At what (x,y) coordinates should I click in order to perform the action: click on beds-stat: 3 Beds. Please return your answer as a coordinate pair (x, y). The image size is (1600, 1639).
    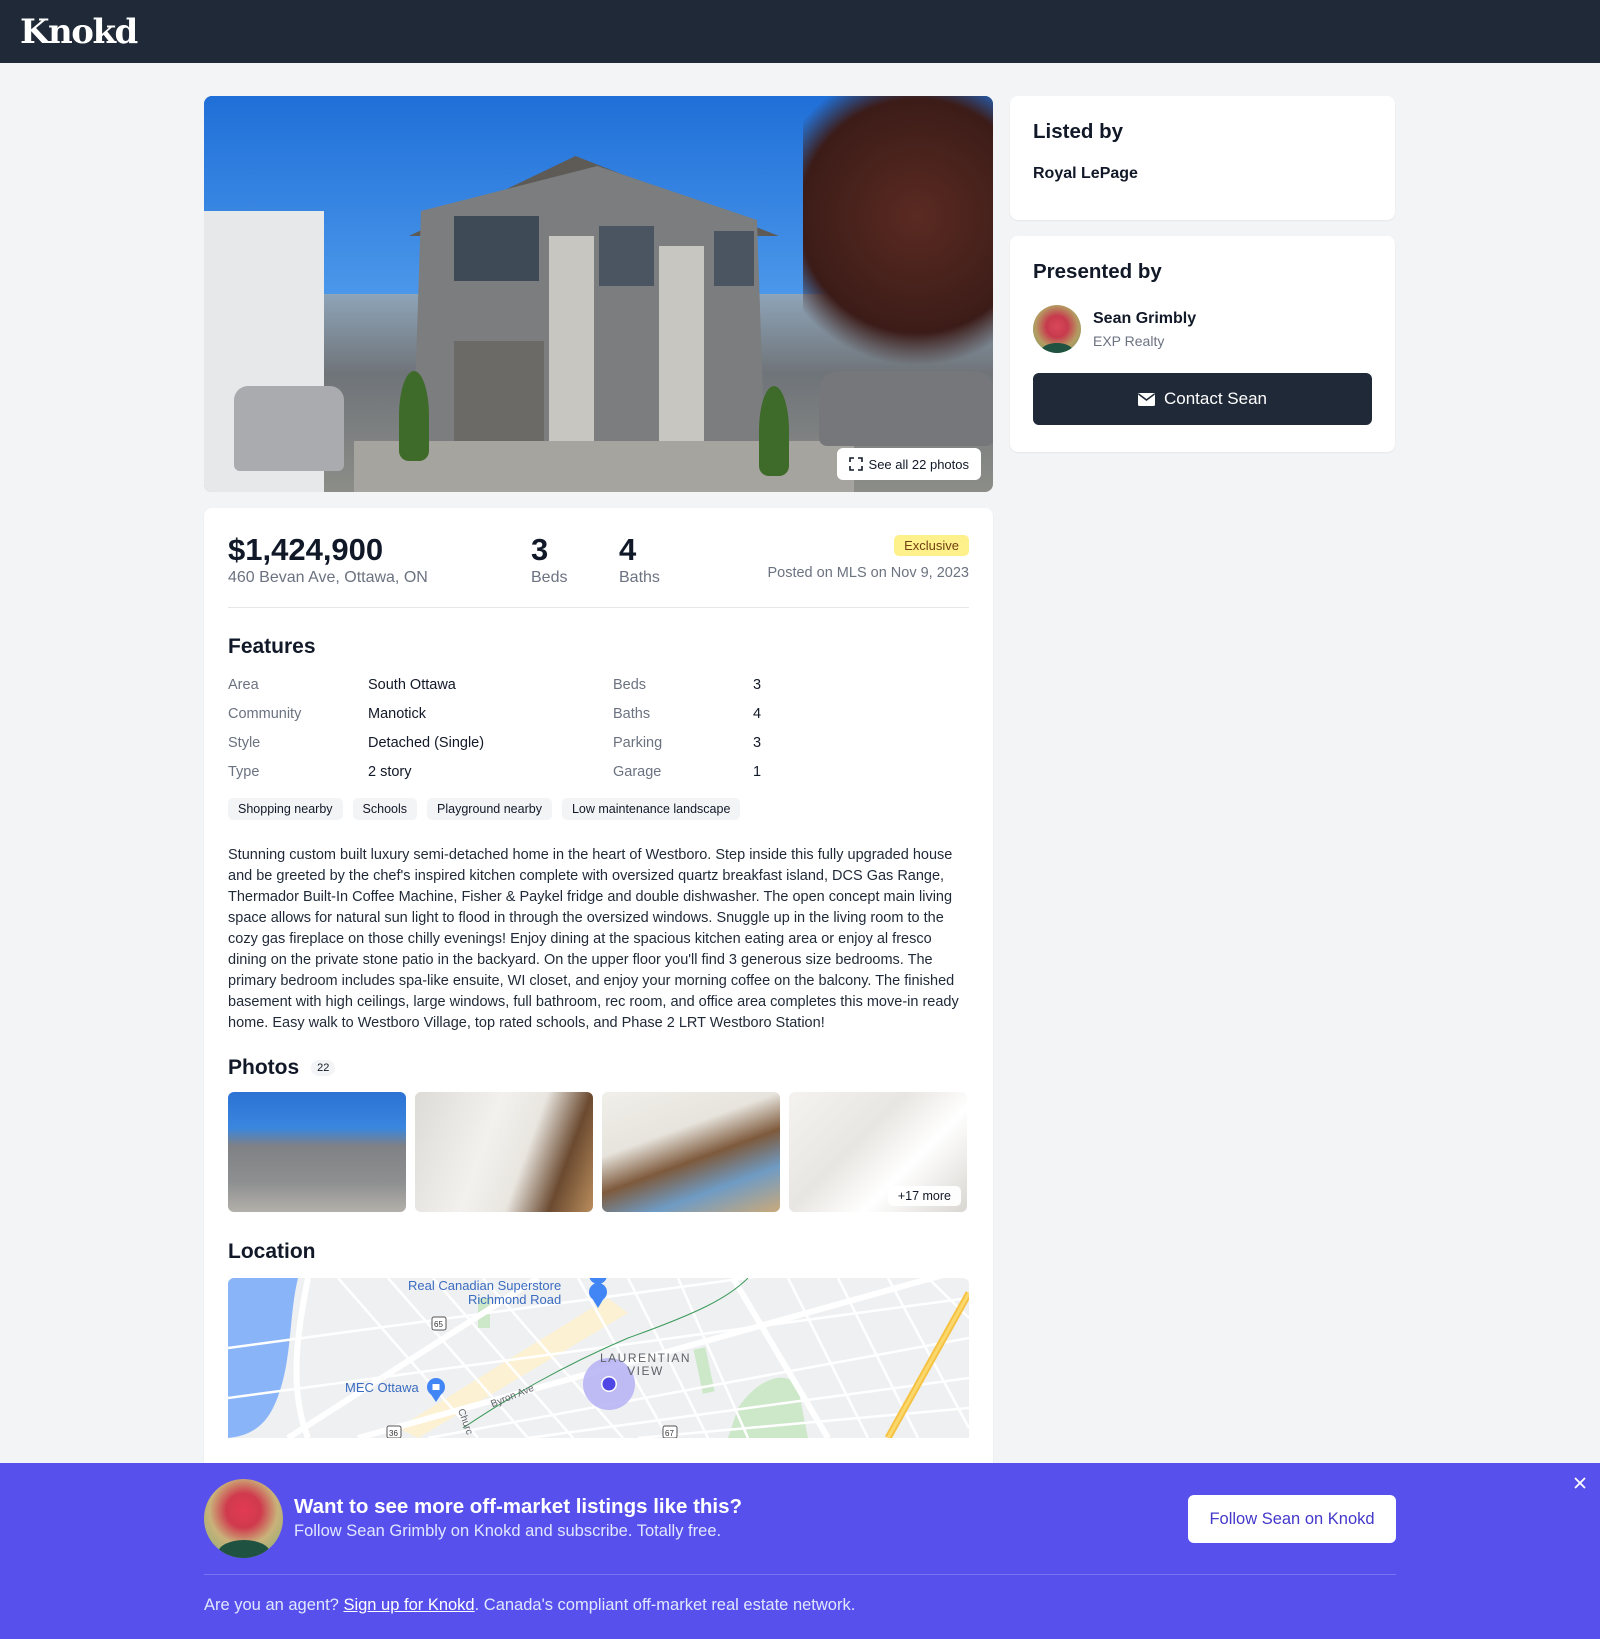
    Looking at the image, I should click on (549, 559).